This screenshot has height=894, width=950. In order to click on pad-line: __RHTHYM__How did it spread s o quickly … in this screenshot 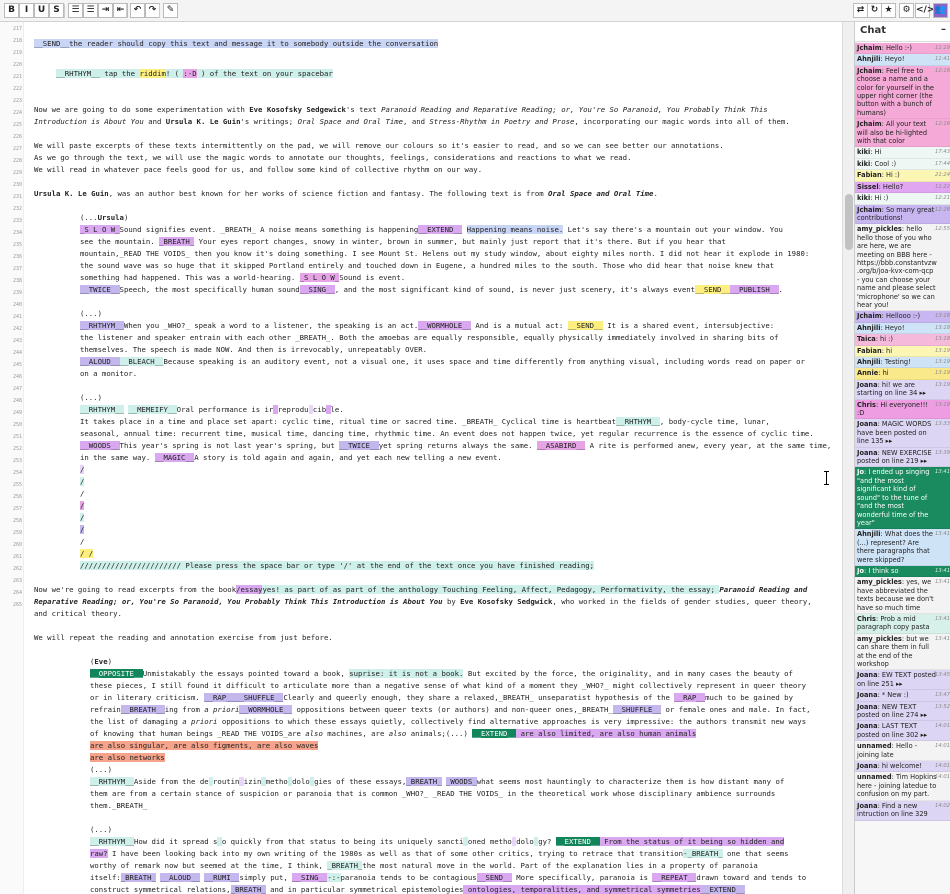, I will do `click(437, 842)`.